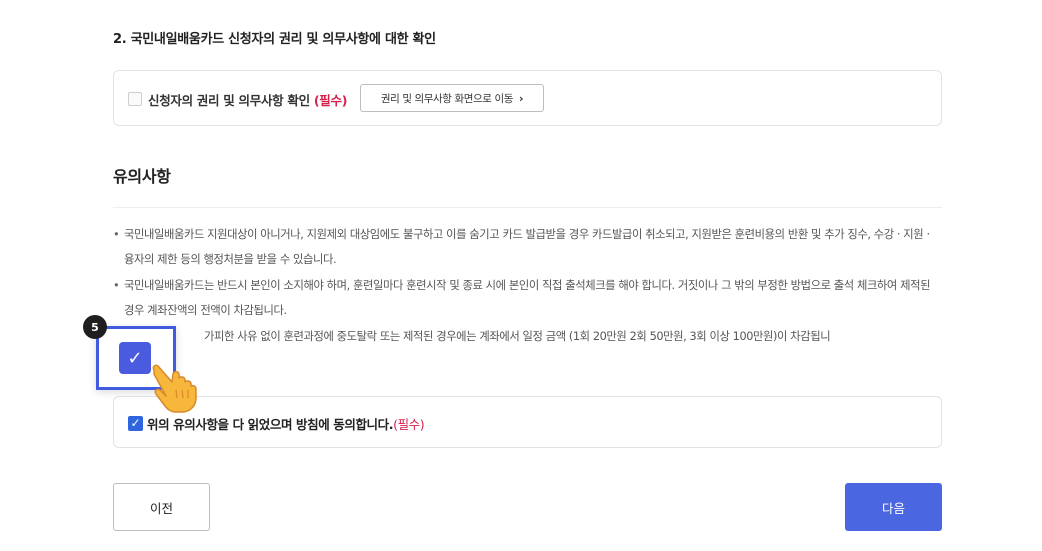  What do you see at coordinates (521, 98) in the screenshot?
I see `chevron-right-icon: ›` at bounding box center [521, 98].